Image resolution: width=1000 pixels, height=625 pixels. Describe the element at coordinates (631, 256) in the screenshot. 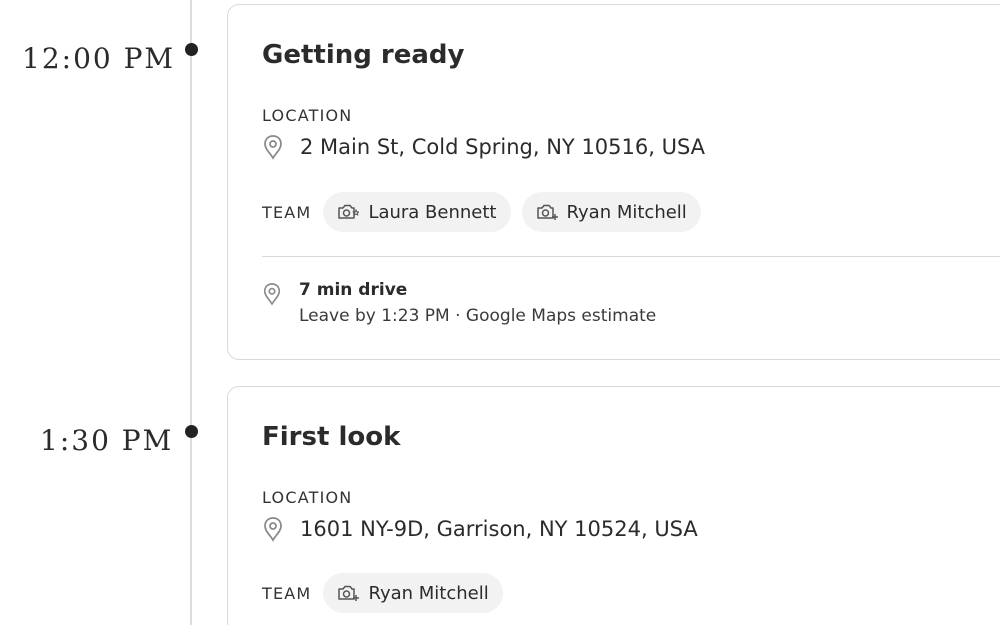

I see `card-divider` at that location.